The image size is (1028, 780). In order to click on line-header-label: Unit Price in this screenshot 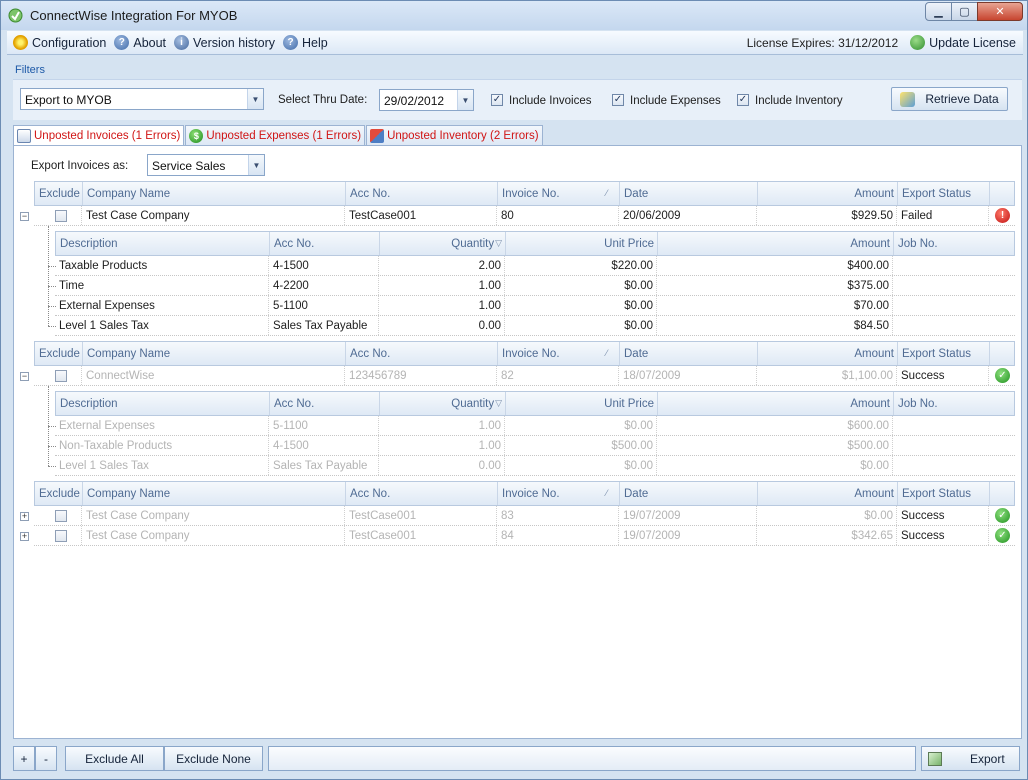, I will do `click(629, 403)`.